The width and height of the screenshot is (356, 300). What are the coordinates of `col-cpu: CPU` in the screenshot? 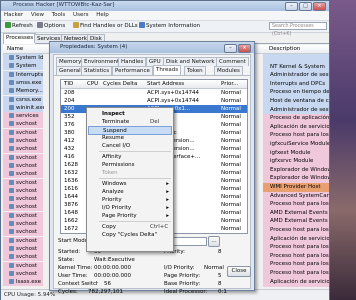 It's located at (92, 84).